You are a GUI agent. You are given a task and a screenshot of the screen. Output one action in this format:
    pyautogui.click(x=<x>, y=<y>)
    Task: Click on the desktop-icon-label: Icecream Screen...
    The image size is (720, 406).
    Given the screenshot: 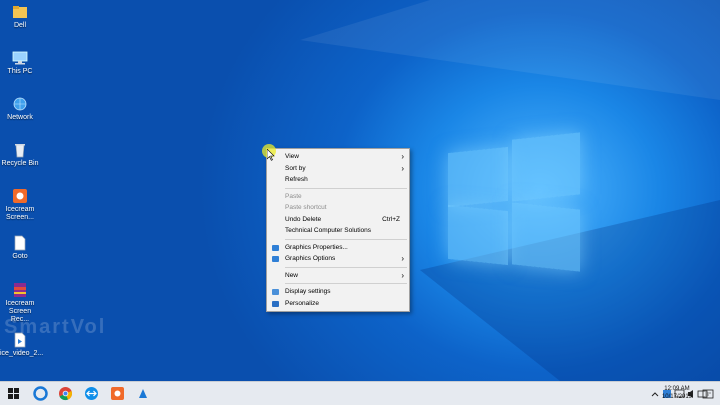 What is the action you would take?
    pyautogui.click(x=20, y=213)
    